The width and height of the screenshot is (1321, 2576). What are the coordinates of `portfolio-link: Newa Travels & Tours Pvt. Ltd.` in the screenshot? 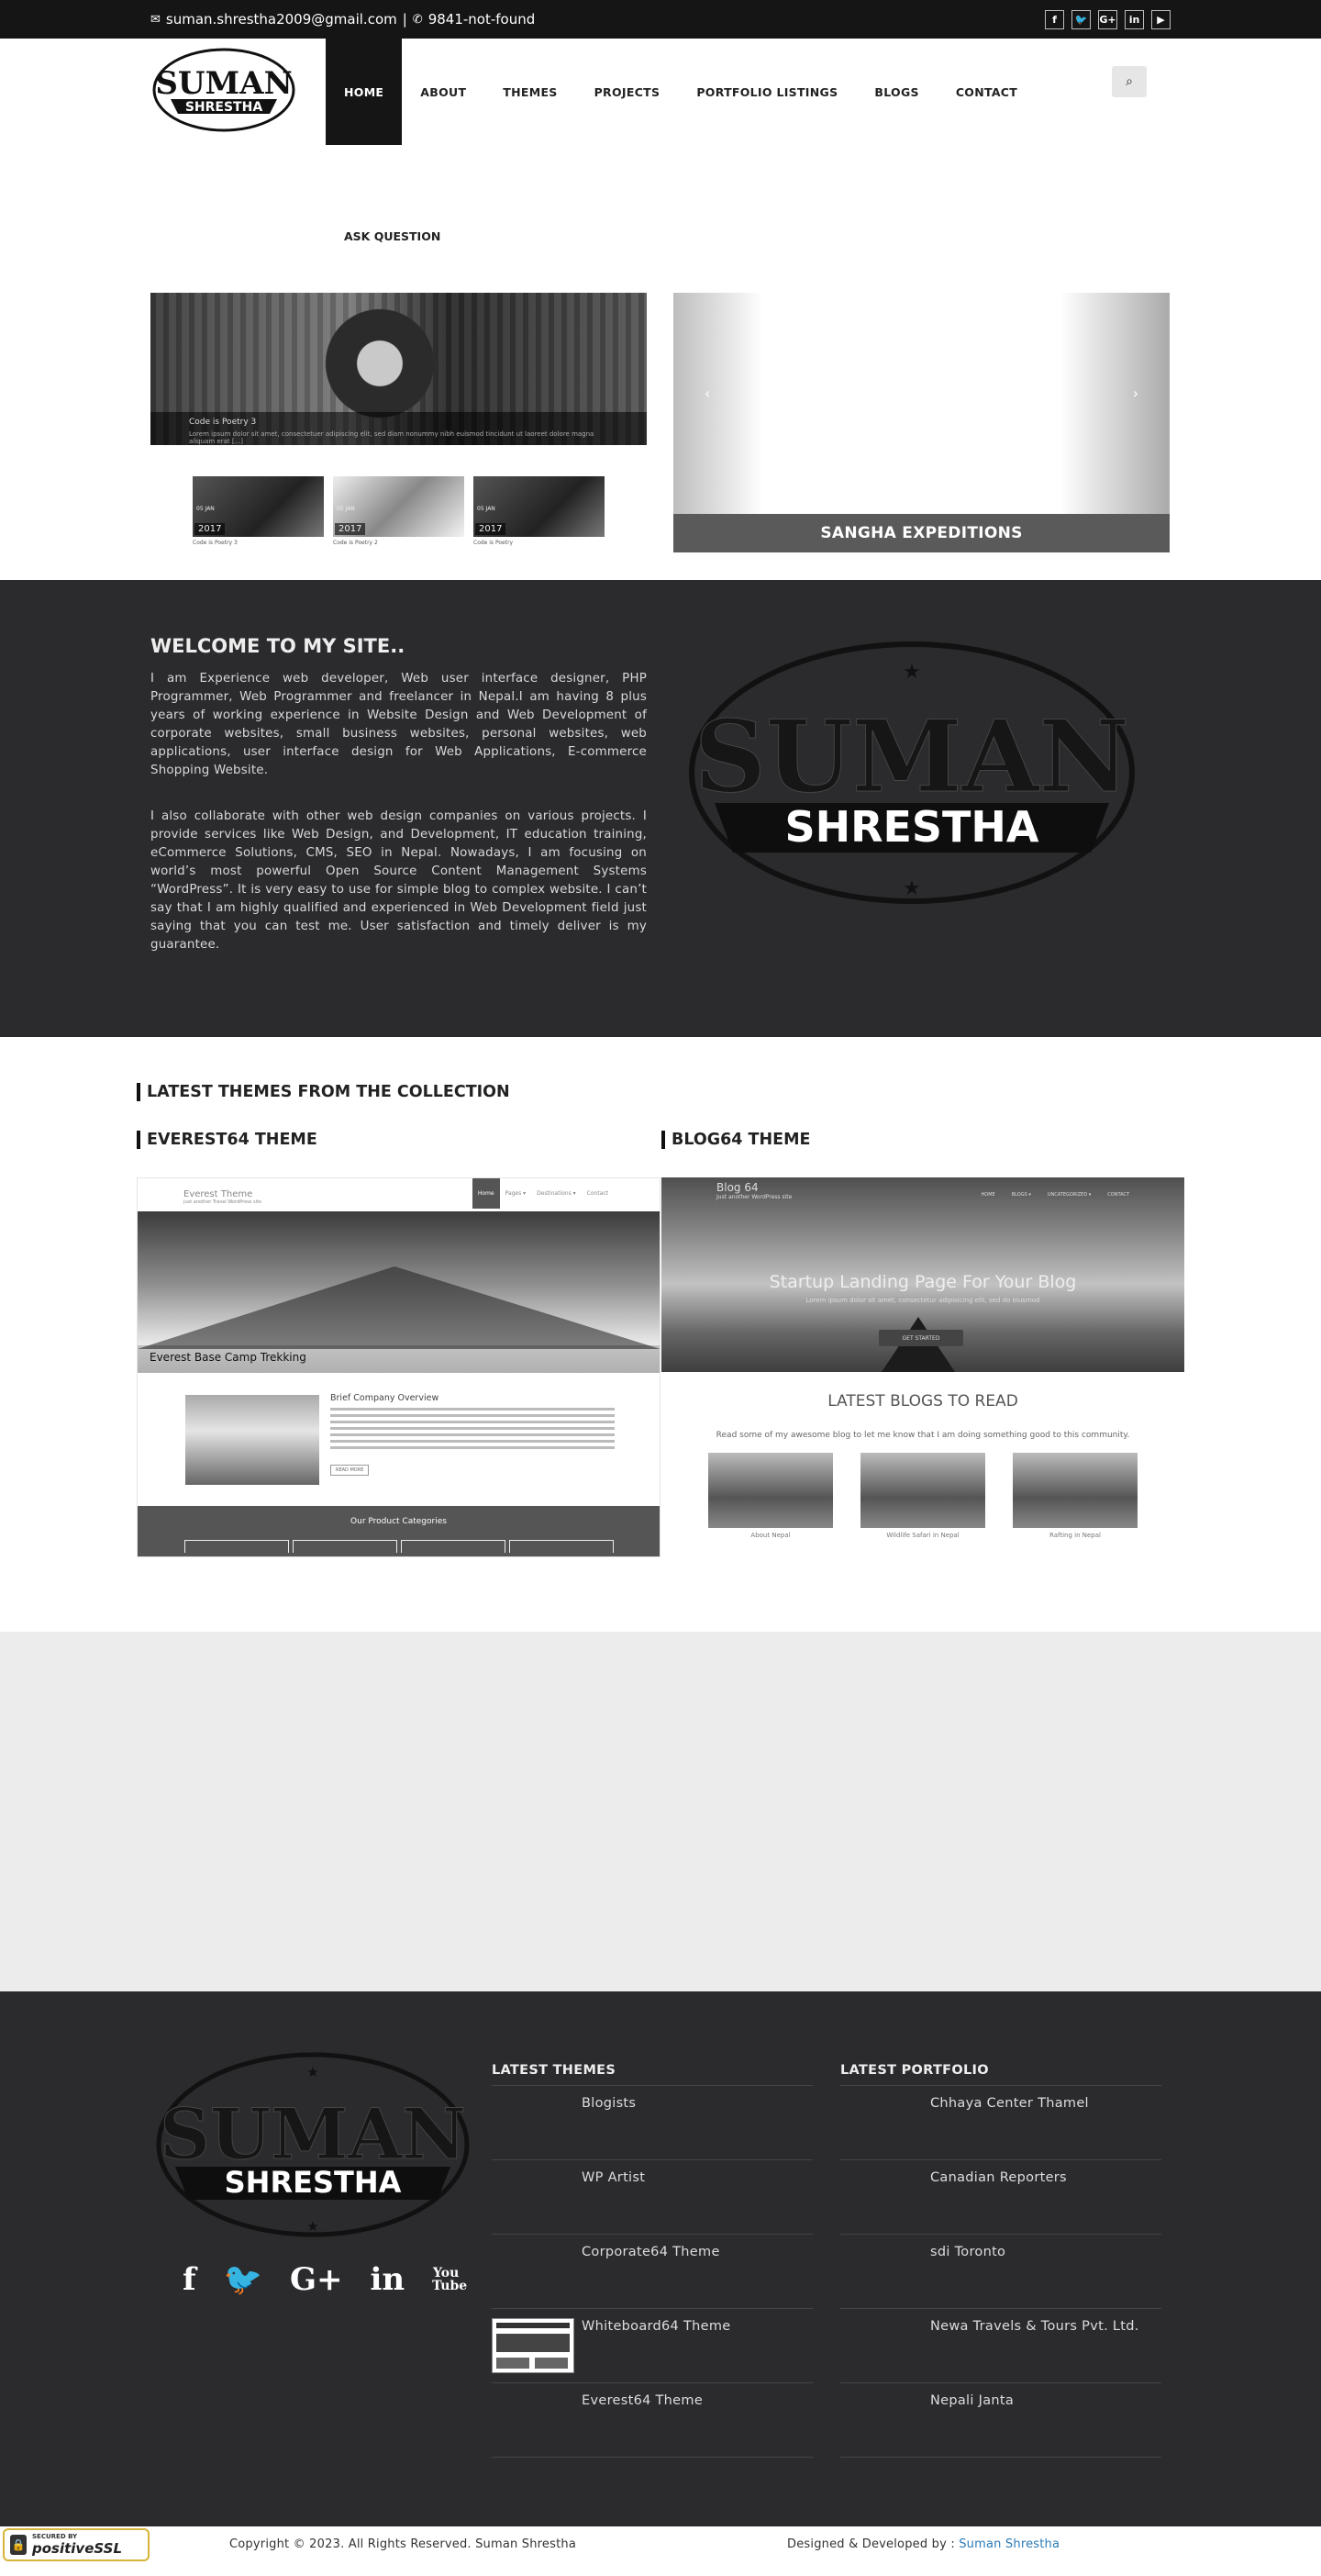 It's located at (1034, 2326).